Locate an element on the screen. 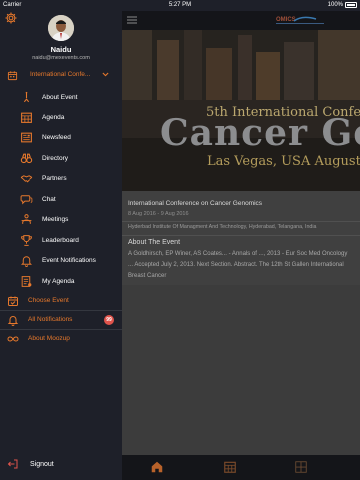  profile-email: naidu@mexevents.com is located at coordinates (61, 58).